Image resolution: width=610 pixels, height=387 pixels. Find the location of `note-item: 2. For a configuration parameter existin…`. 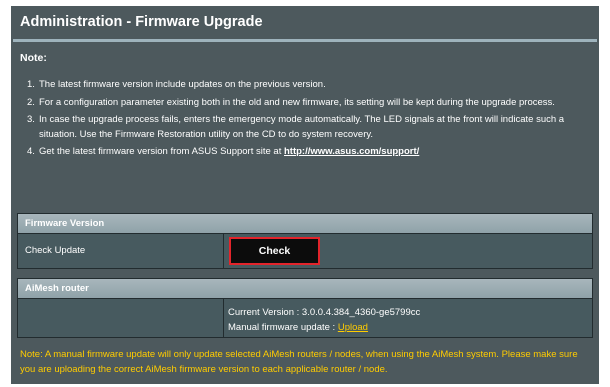

note-item: 2. For a configuration parameter existin… is located at coordinates (308, 103).